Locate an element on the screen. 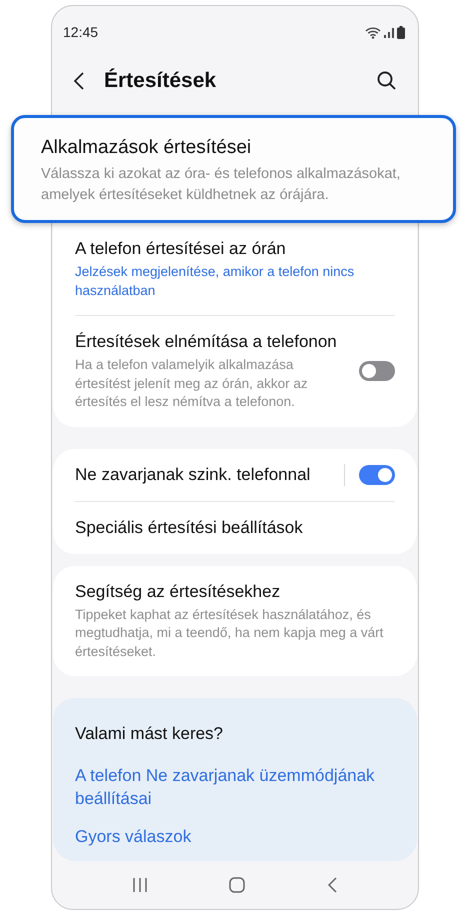  suggestion-link: Gyors válaszok is located at coordinates (235, 836).